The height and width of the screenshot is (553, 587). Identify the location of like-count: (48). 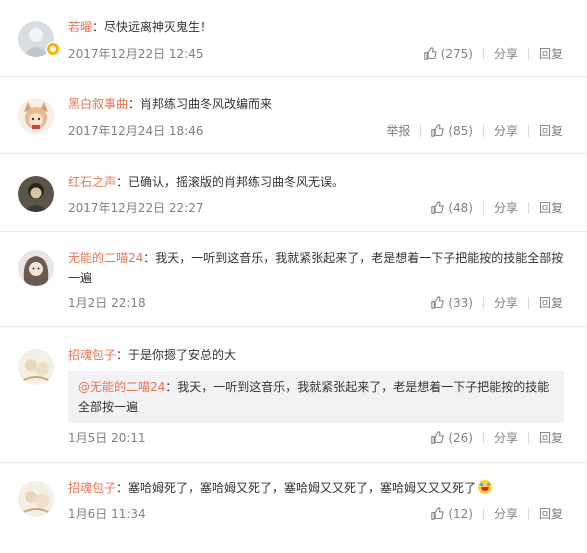
(460, 207).